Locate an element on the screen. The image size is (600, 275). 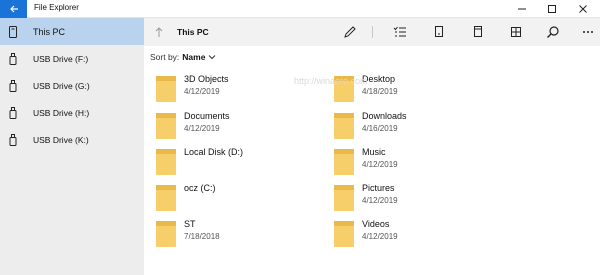
select-list-icon is located at coordinates (399, 31).